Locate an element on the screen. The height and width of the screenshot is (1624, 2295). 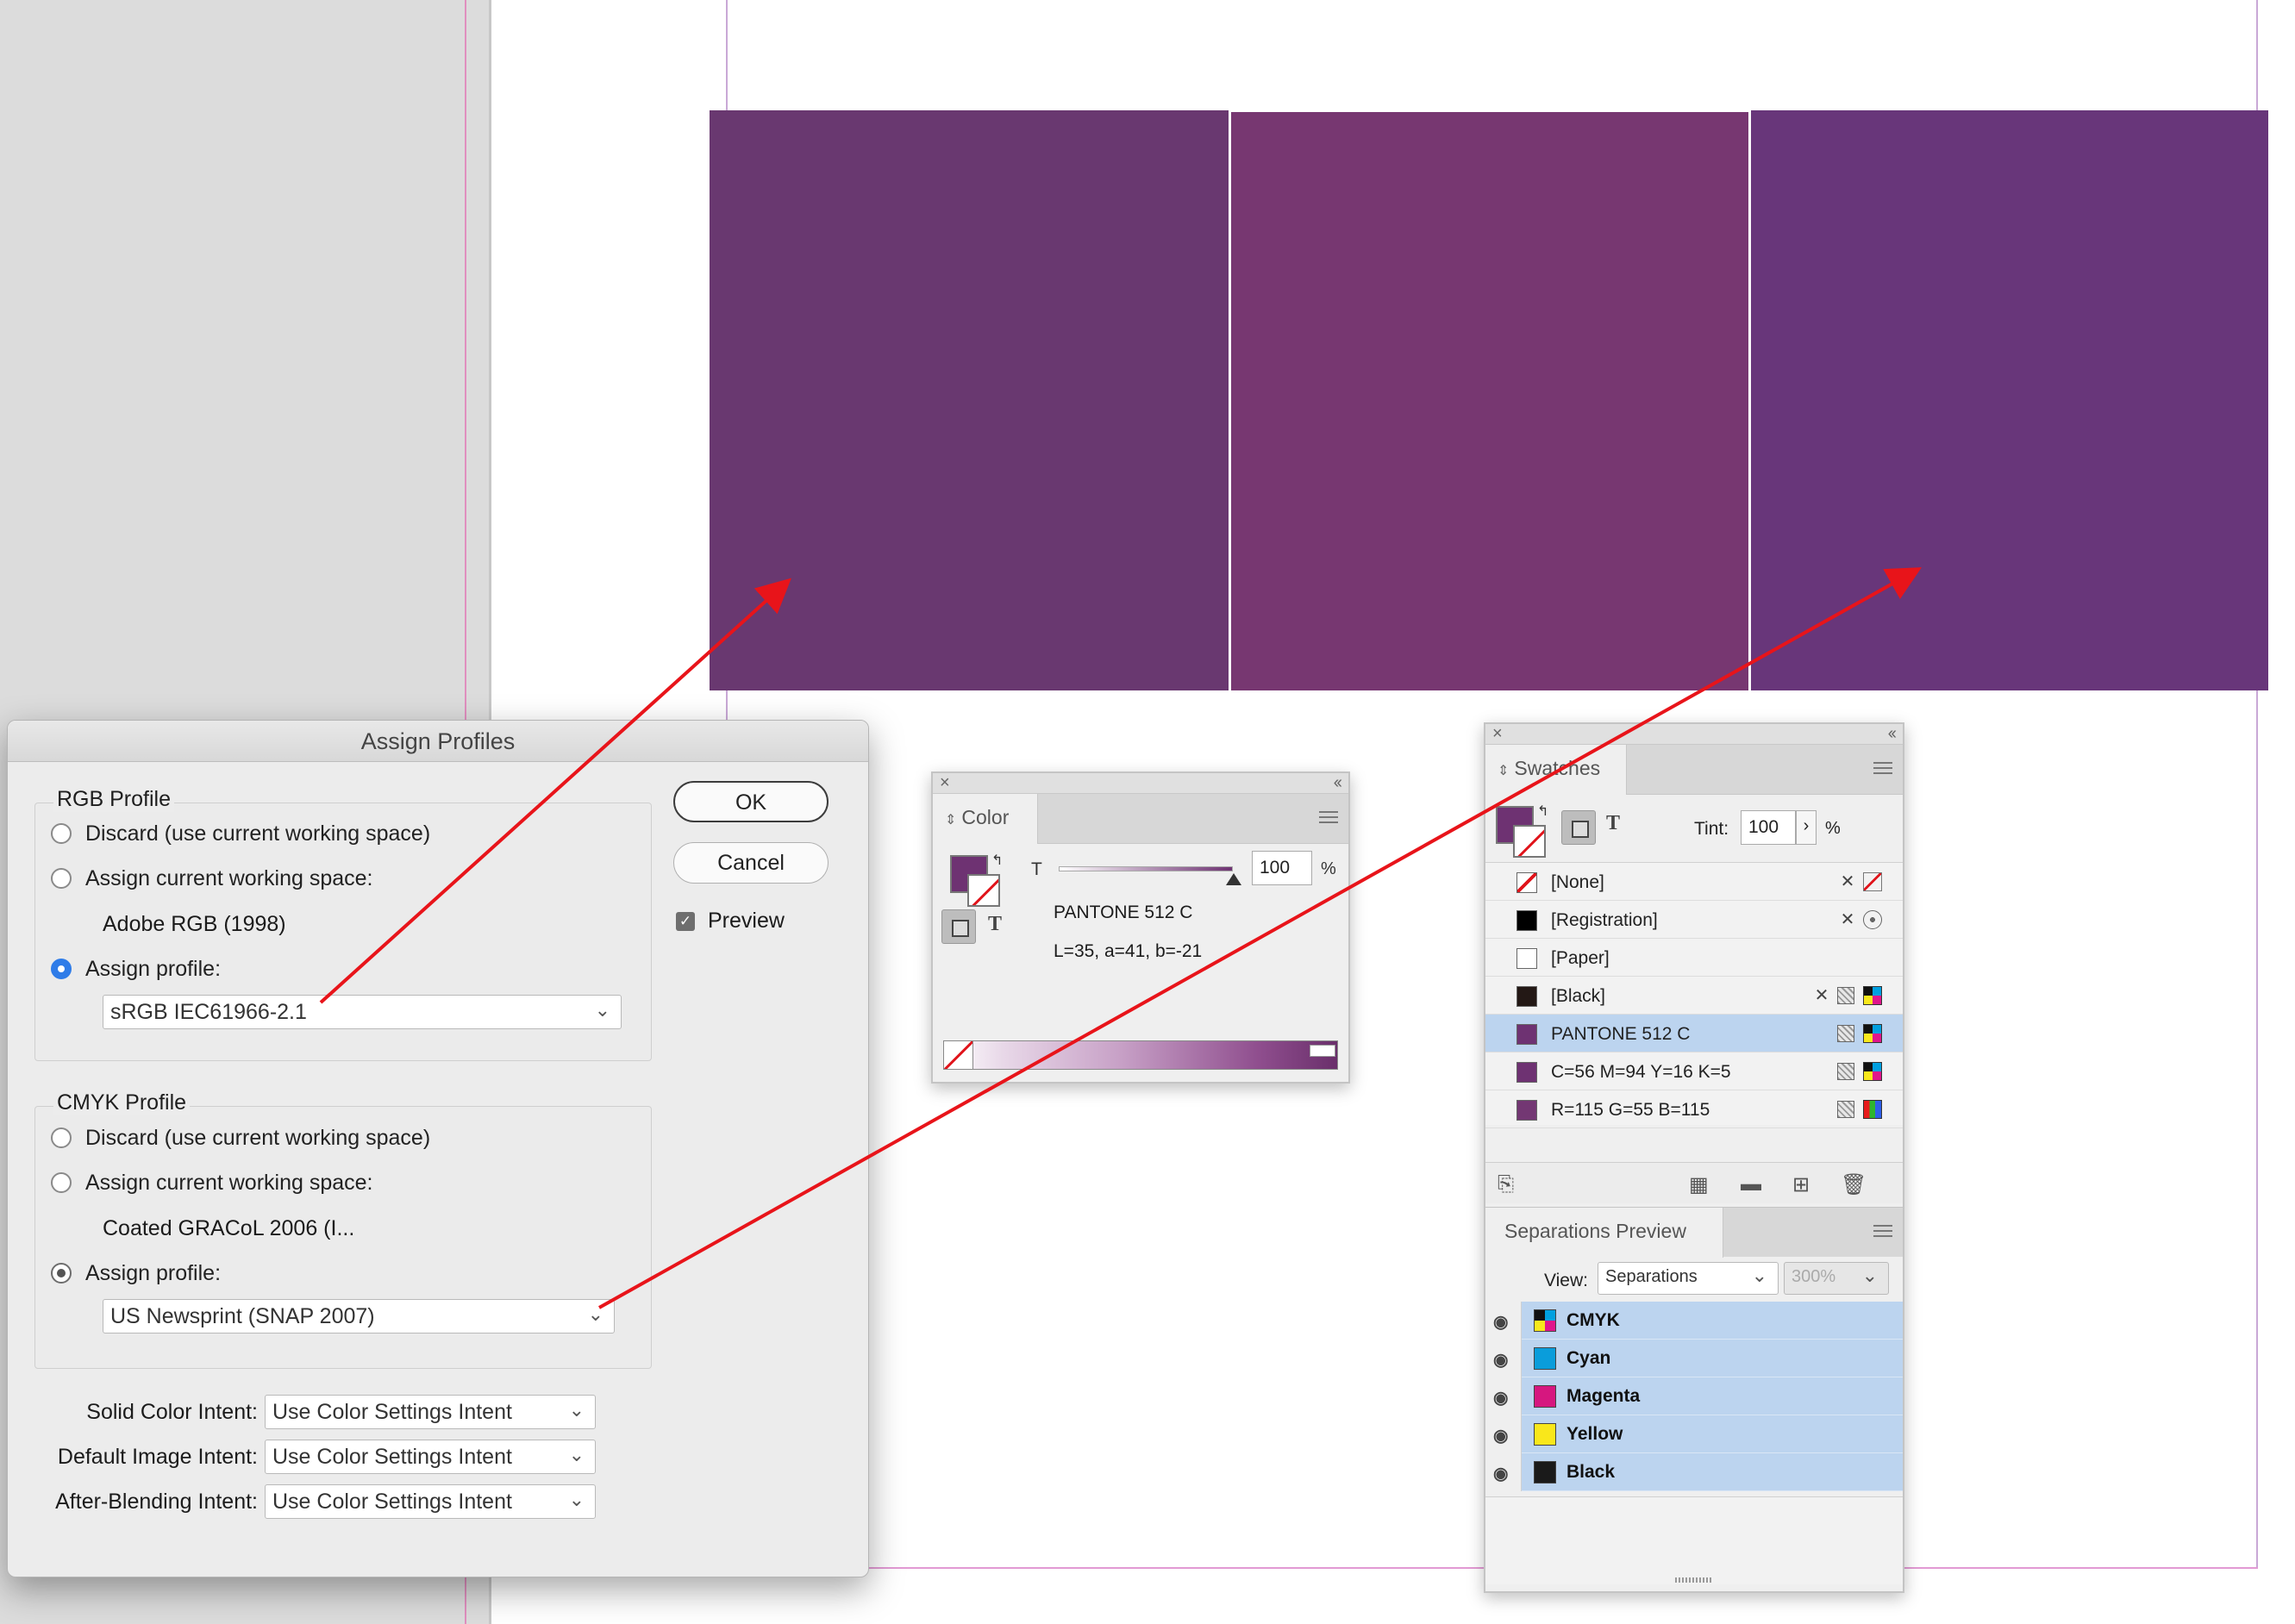
new-swatch-icon: ⊞ is located at coordinates (1801, 1185).